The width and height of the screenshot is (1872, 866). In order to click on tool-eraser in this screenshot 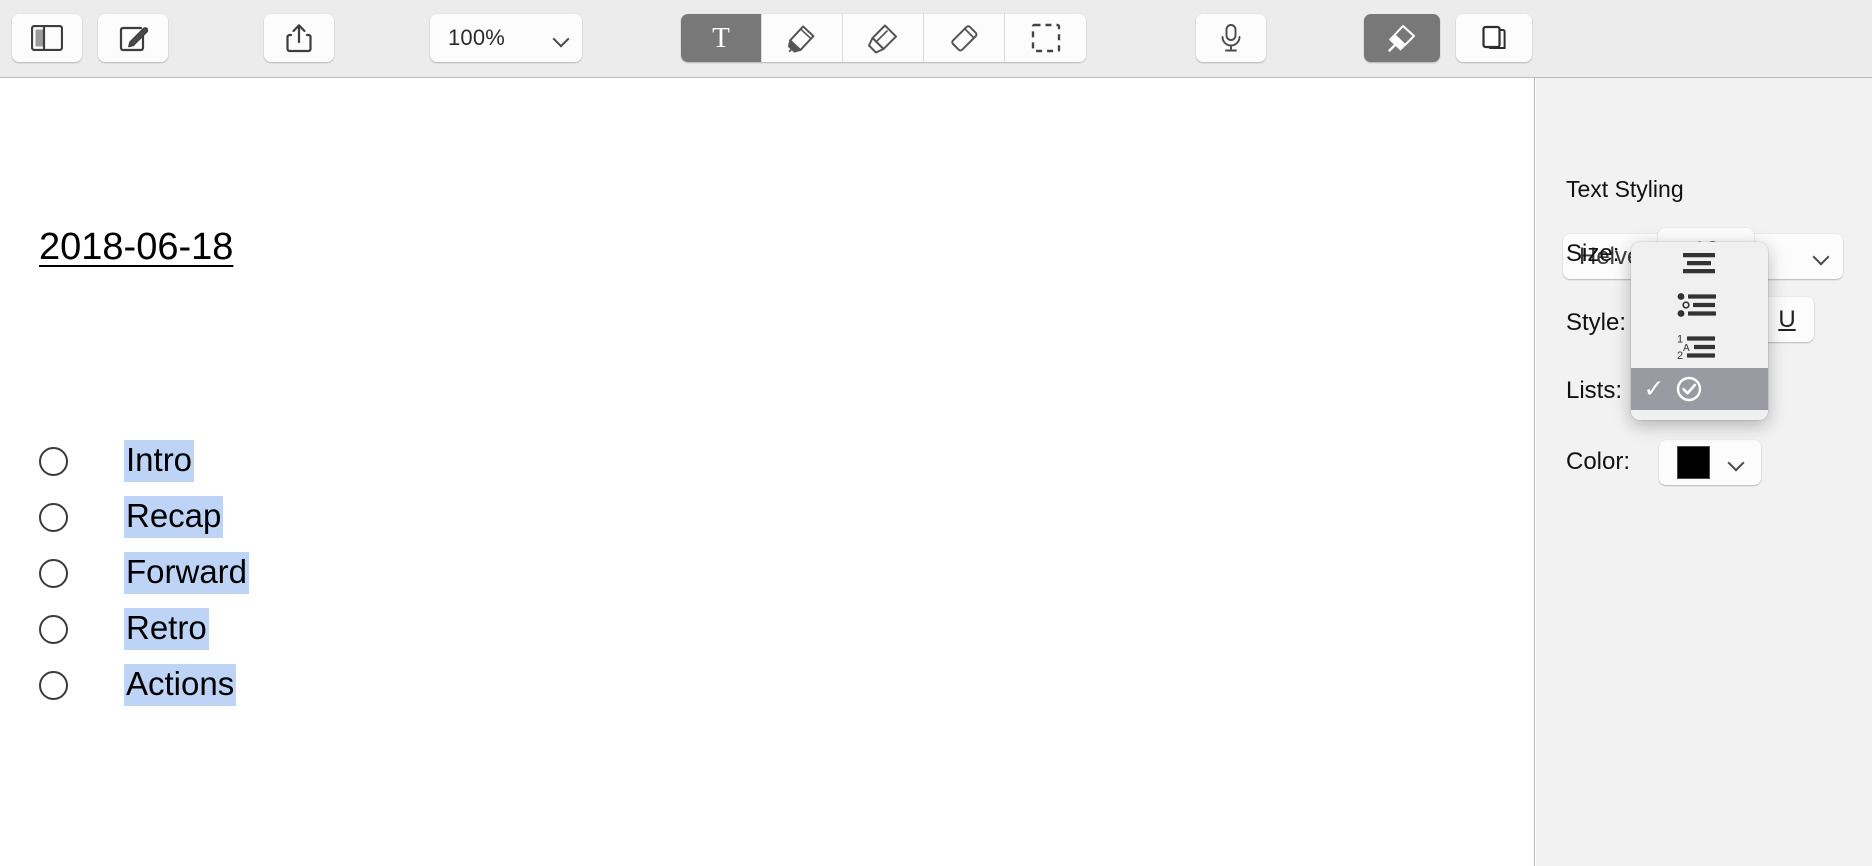, I will do `click(964, 38)`.